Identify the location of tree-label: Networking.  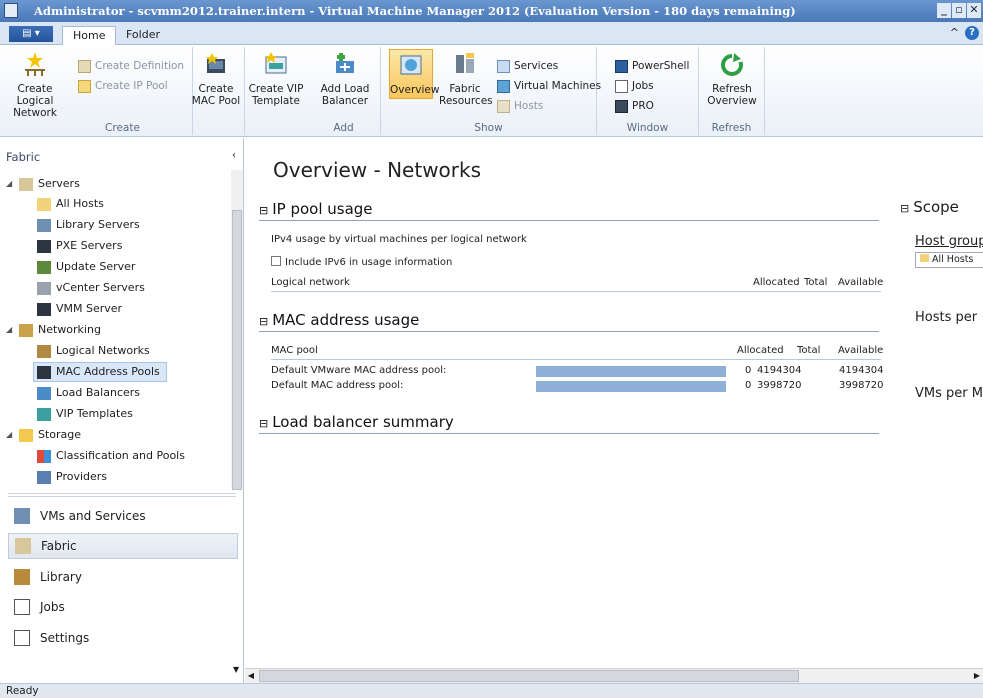
(69, 329).